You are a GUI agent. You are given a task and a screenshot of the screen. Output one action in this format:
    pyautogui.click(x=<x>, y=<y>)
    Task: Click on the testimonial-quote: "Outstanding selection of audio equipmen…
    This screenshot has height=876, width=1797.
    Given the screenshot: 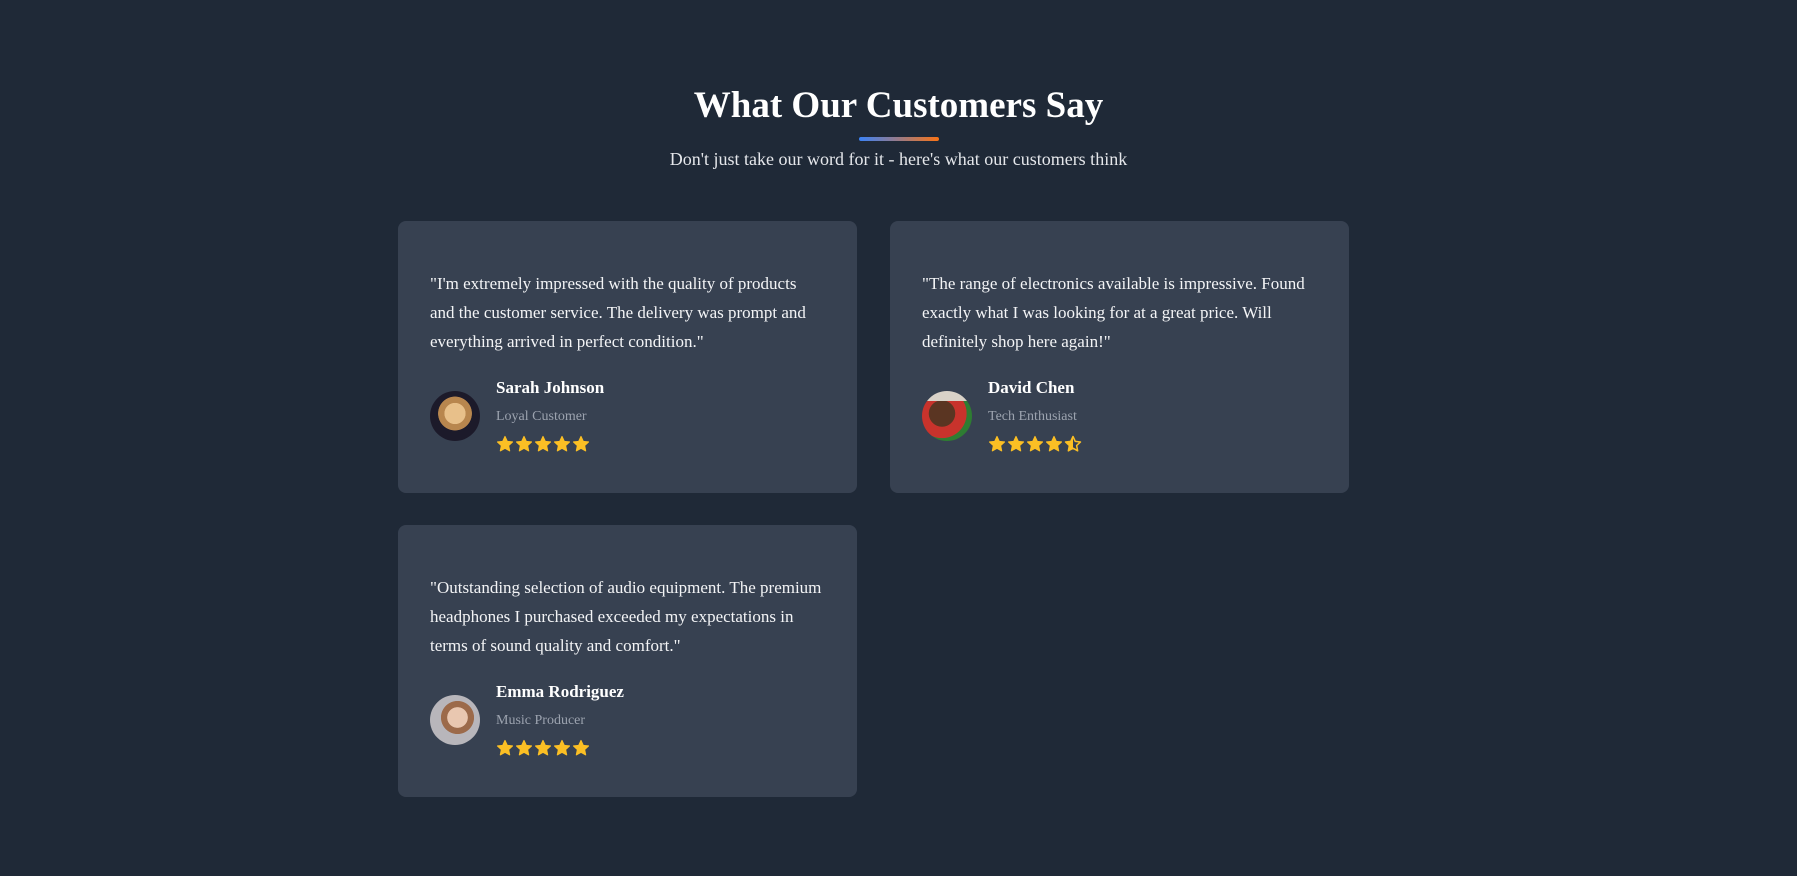 What is the action you would take?
    pyautogui.click(x=626, y=616)
    